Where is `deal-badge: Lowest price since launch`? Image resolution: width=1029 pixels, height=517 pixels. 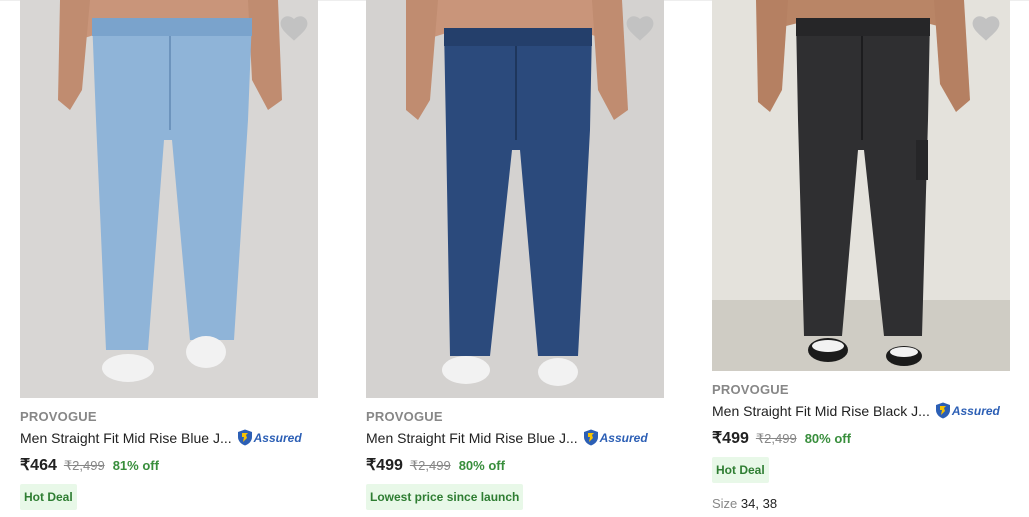
deal-badge: Lowest price since launch is located at coordinates (445, 497).